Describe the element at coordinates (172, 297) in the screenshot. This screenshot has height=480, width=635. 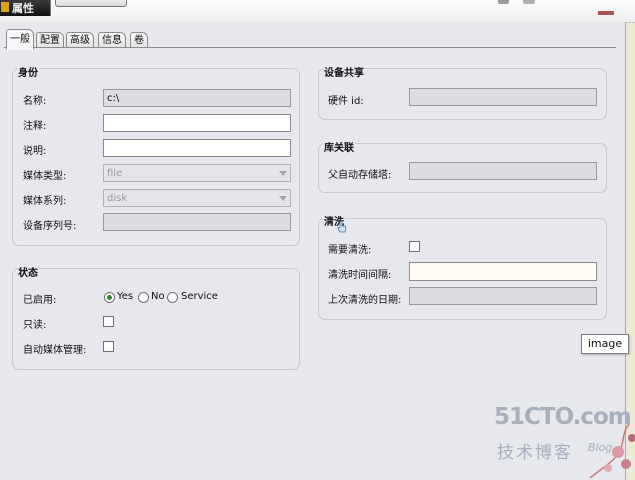
I see `enabled-service-radio` at that location.